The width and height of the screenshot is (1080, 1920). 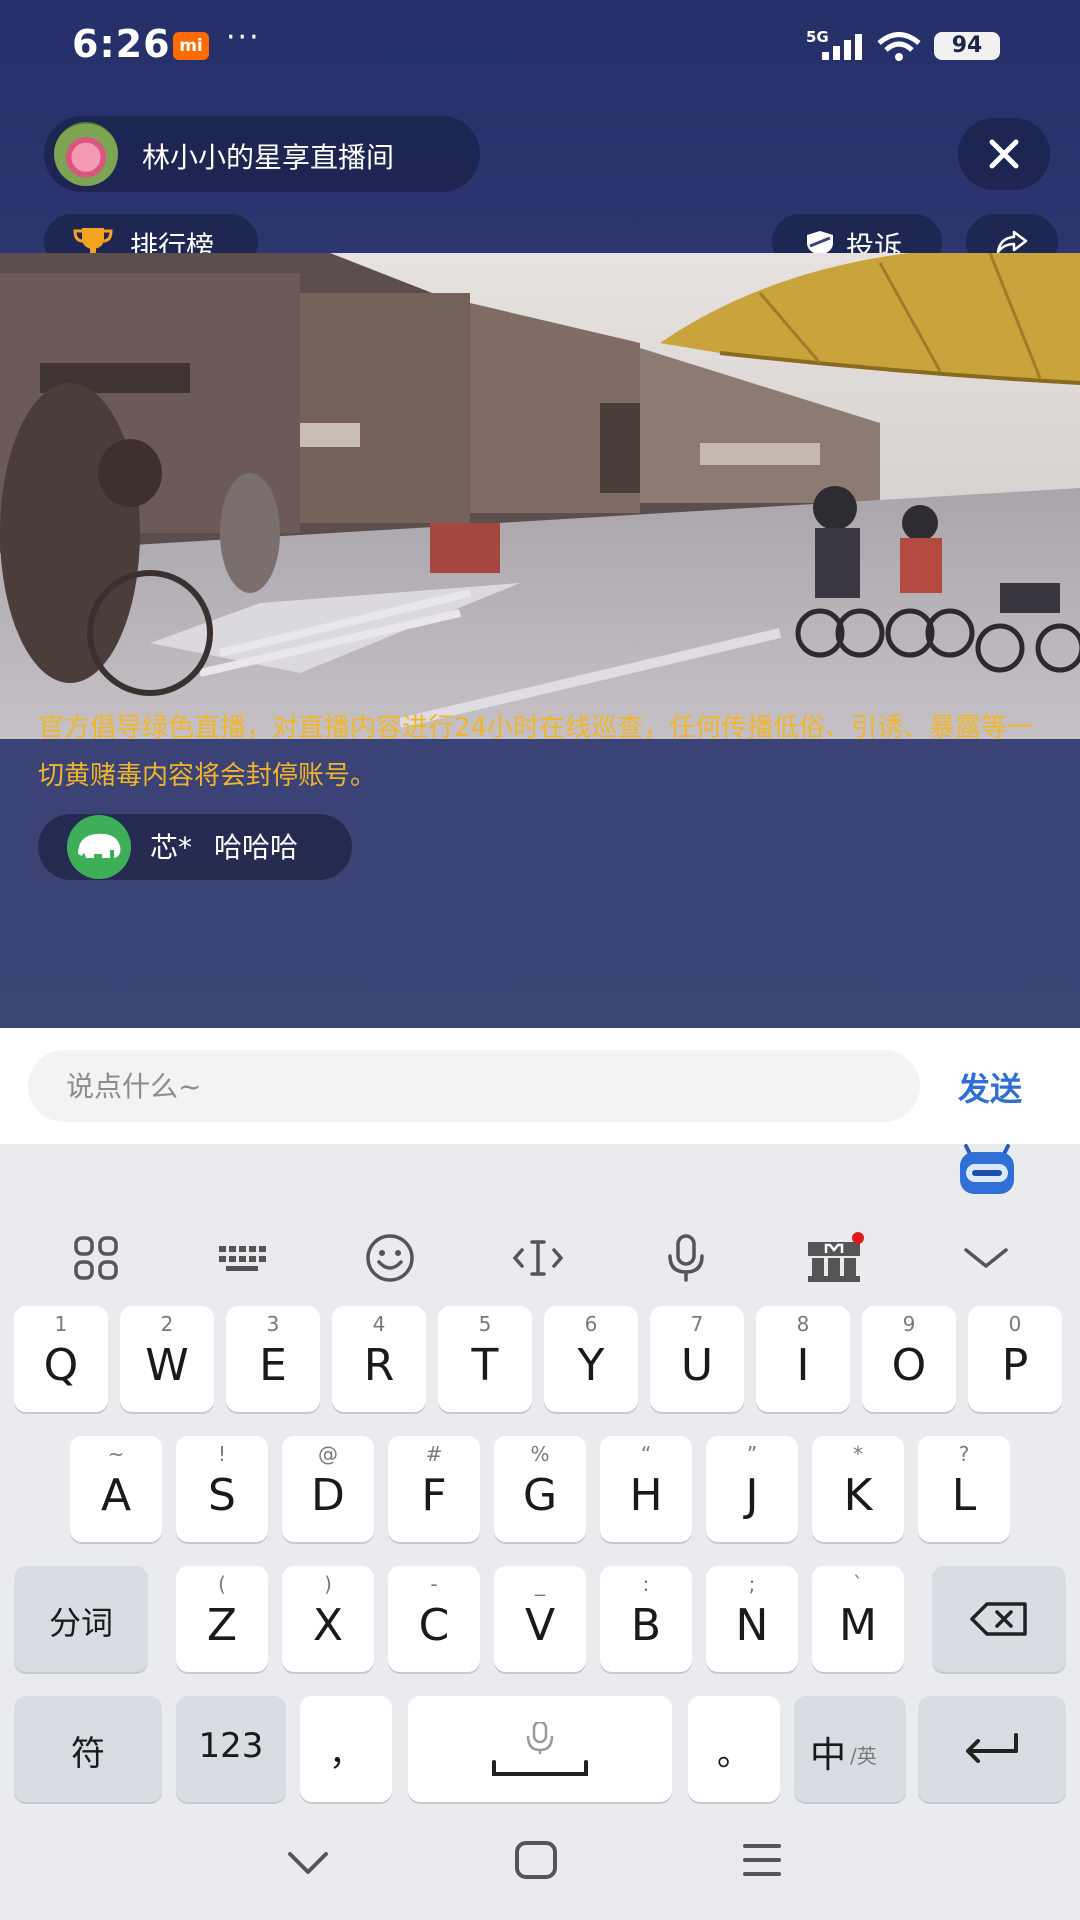 I want to click on key-n: ; N, so click(x=752, y=1619).